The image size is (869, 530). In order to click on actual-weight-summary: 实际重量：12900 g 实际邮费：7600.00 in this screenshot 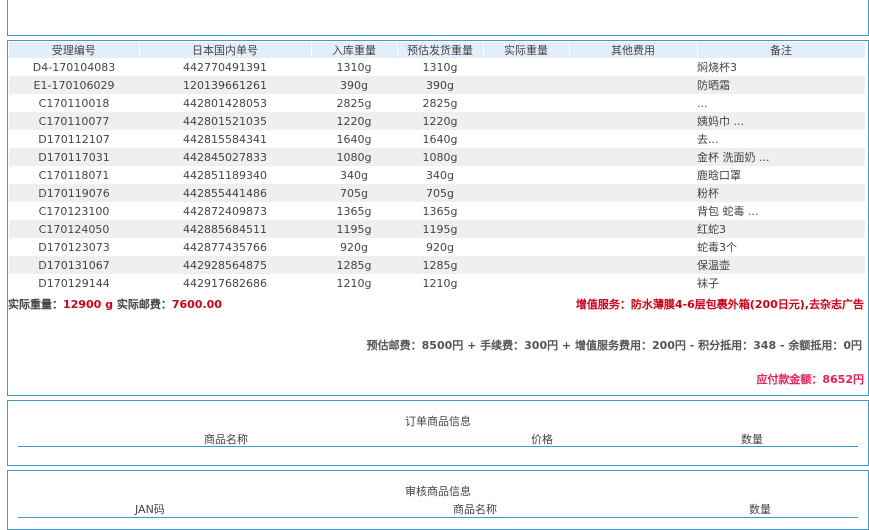, I will do `click(115, 304)`.